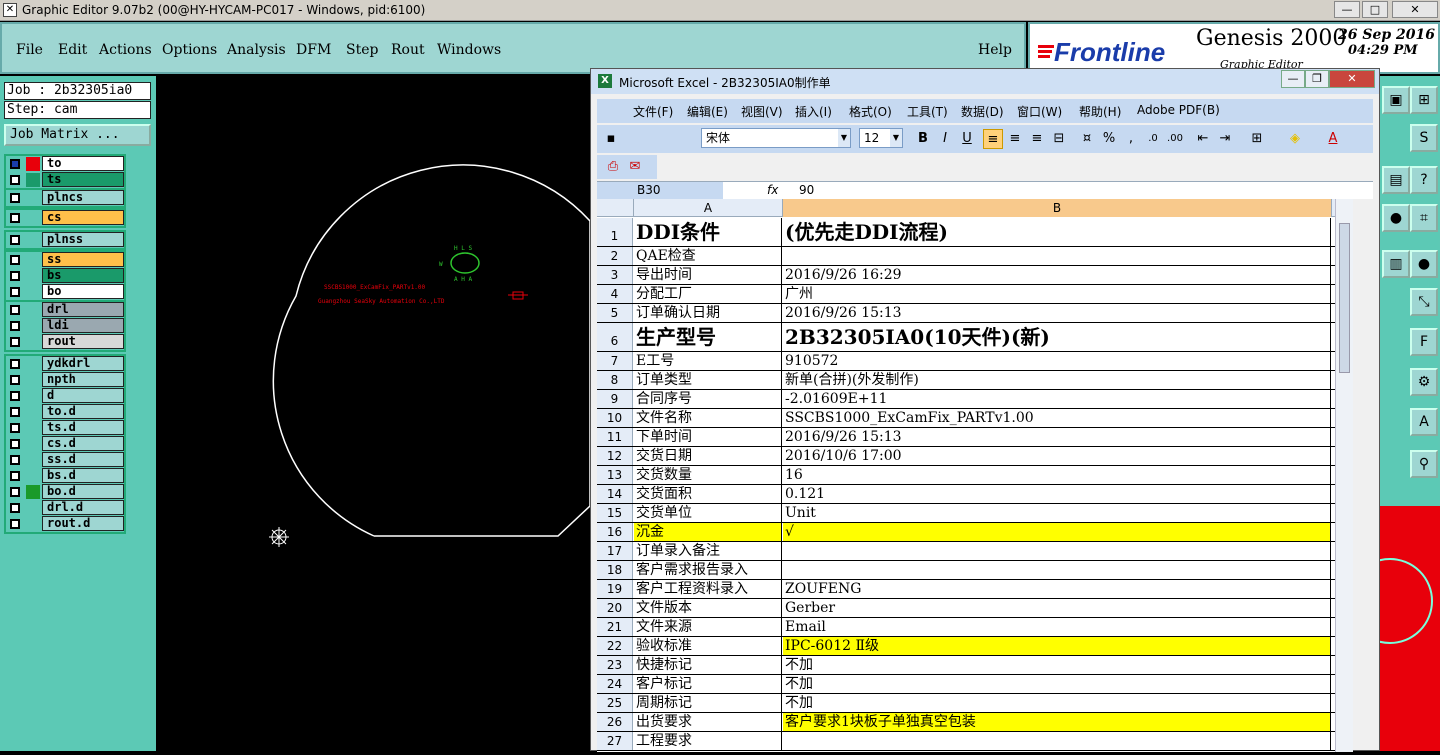 The height and width of the screenshot is (755, 1440). What do you see at coordinates (708, 475) in the screenshot?
I see `cell-a: 交货数量` at bounding box center [708, 475].